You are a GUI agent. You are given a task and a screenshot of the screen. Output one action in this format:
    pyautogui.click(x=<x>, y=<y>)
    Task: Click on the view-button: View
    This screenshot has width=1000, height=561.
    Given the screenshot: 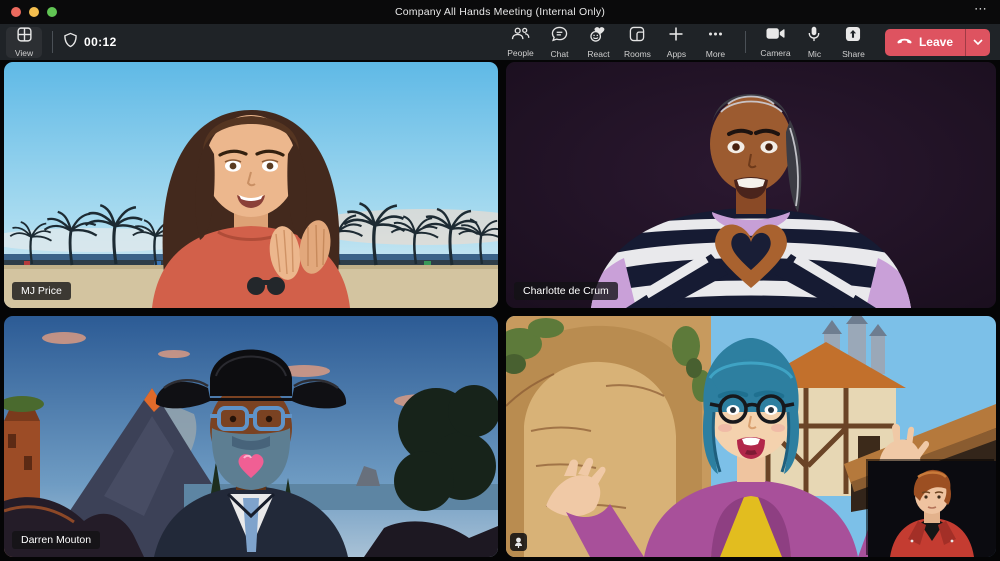 What is the action you would take?
    pyautogui.click(x=24, y=42)
    